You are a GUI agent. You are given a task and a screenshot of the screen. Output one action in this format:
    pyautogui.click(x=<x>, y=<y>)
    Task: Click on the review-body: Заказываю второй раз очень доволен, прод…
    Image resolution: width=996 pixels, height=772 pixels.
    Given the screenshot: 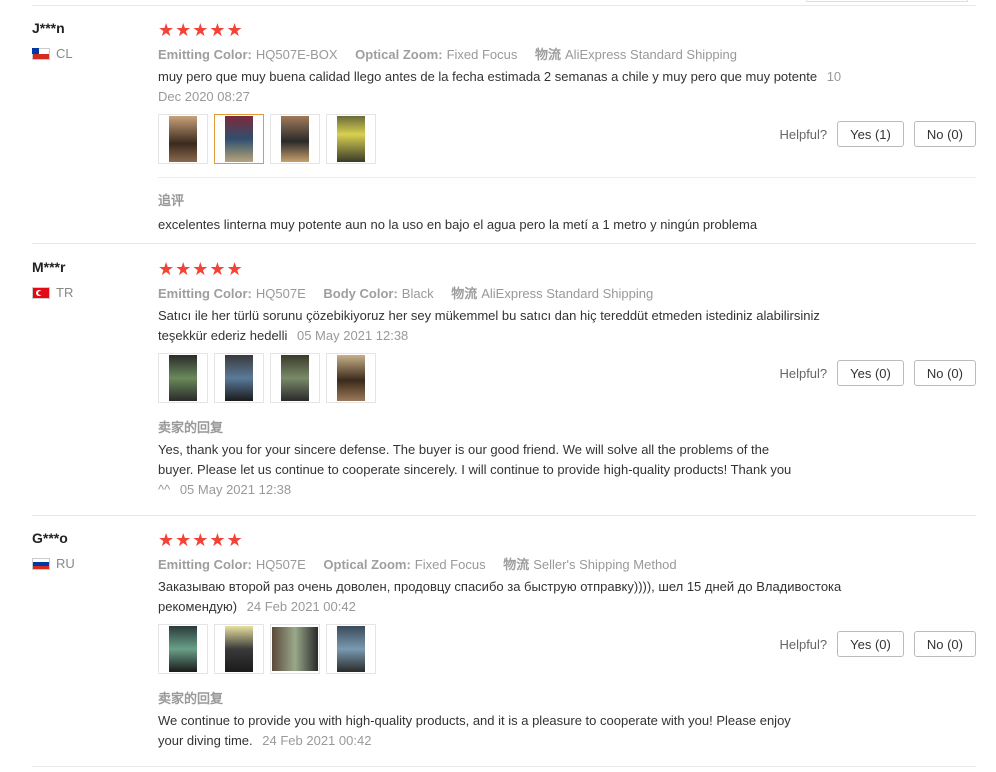 What is the action you would take?
    pyautogui.click(x=500, y=586)
    